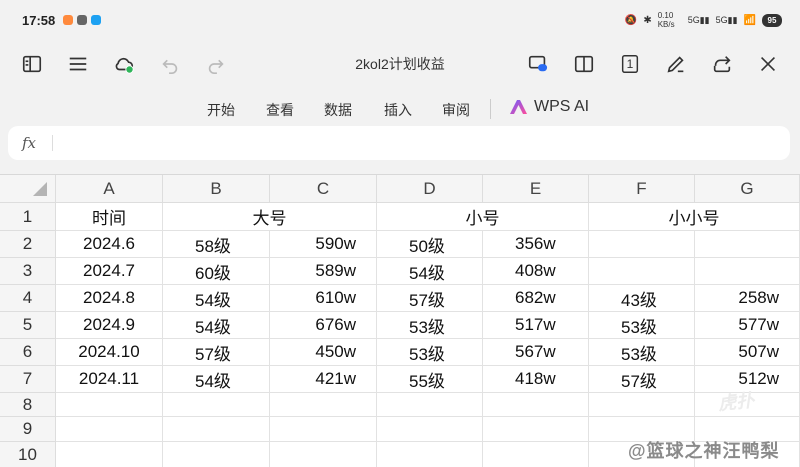 This screenshot has height=467, width=800. Describe the element at coordinates (536, 429) in the screenshot. I see `cell-E9` at that location.